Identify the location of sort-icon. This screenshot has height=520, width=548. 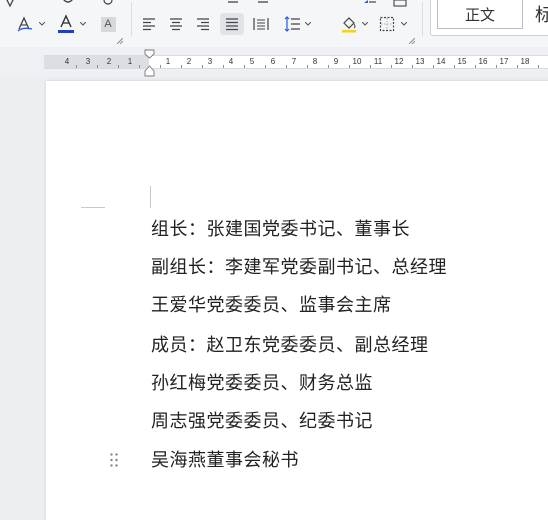
(370, 6).